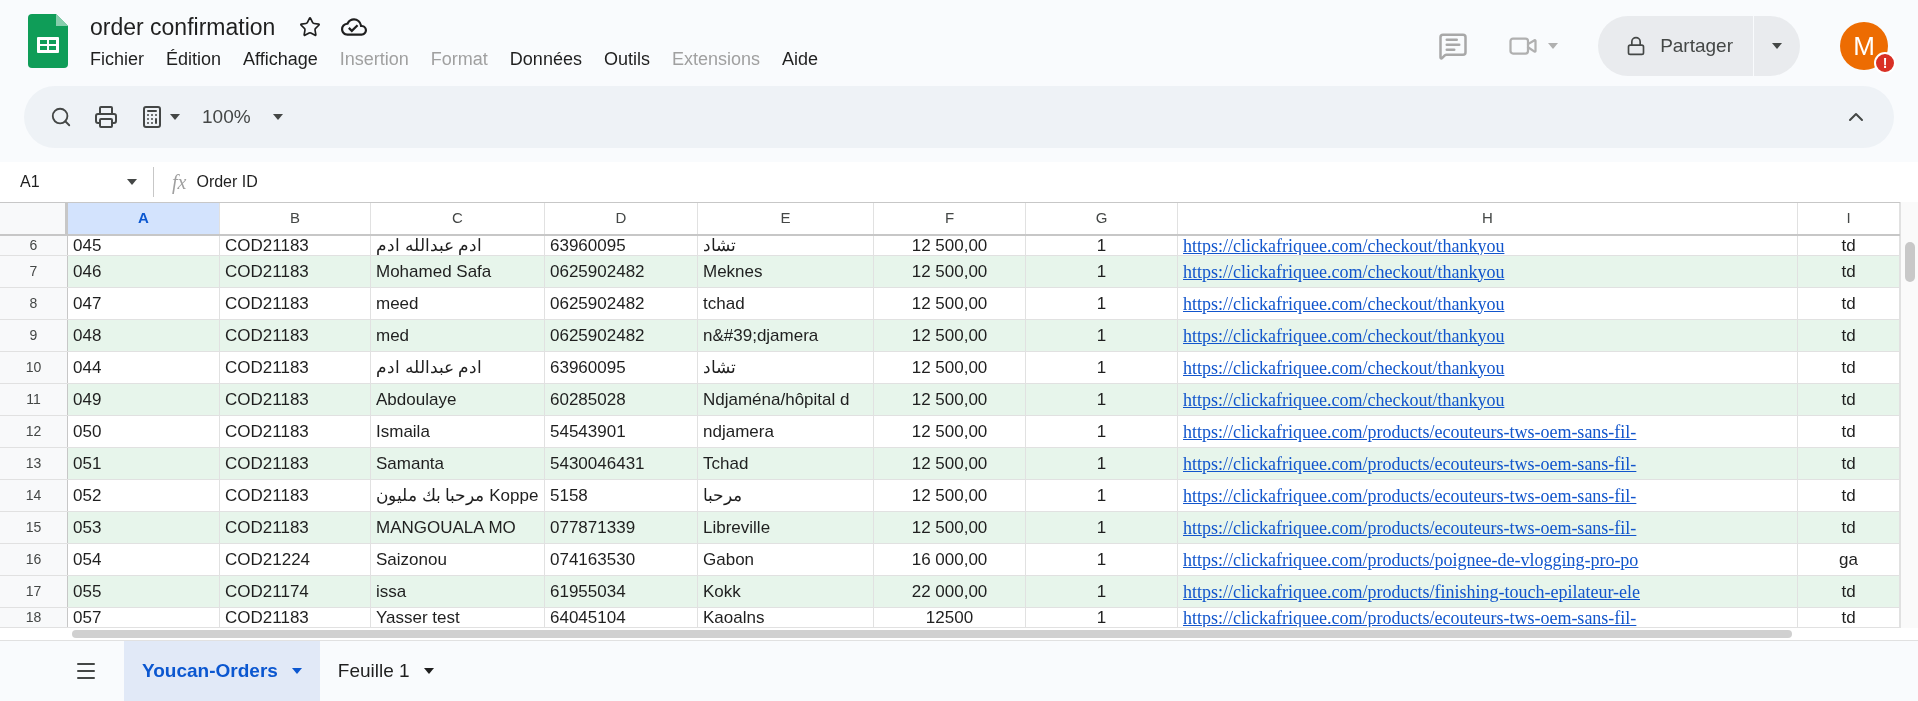 The width and height of the screenshot is (1918, 701). What do you see at coordinates (34, 367) in the screenshot?
I see `row-number: 10` at bounding box center [34, 367].